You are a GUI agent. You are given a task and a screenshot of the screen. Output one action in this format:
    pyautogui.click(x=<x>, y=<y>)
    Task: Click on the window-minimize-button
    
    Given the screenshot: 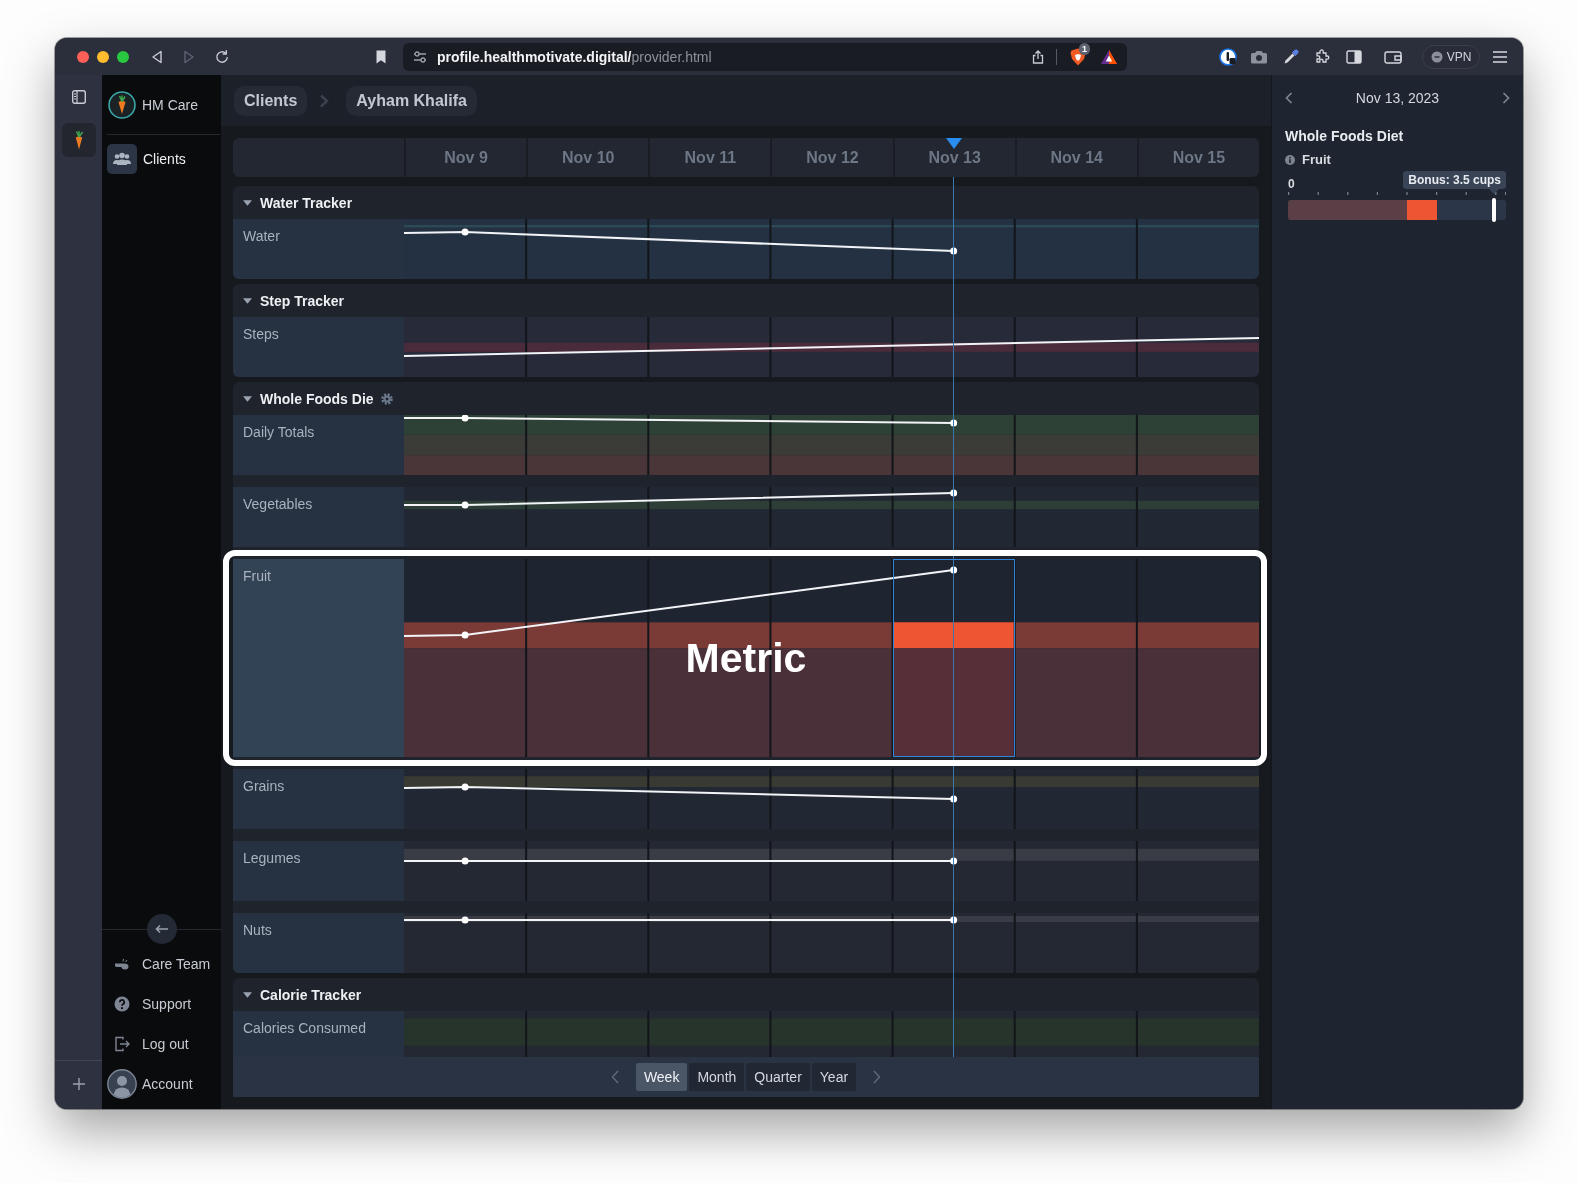 What is the action you would take?
    pyautogui.click(x=103, y=56)
    